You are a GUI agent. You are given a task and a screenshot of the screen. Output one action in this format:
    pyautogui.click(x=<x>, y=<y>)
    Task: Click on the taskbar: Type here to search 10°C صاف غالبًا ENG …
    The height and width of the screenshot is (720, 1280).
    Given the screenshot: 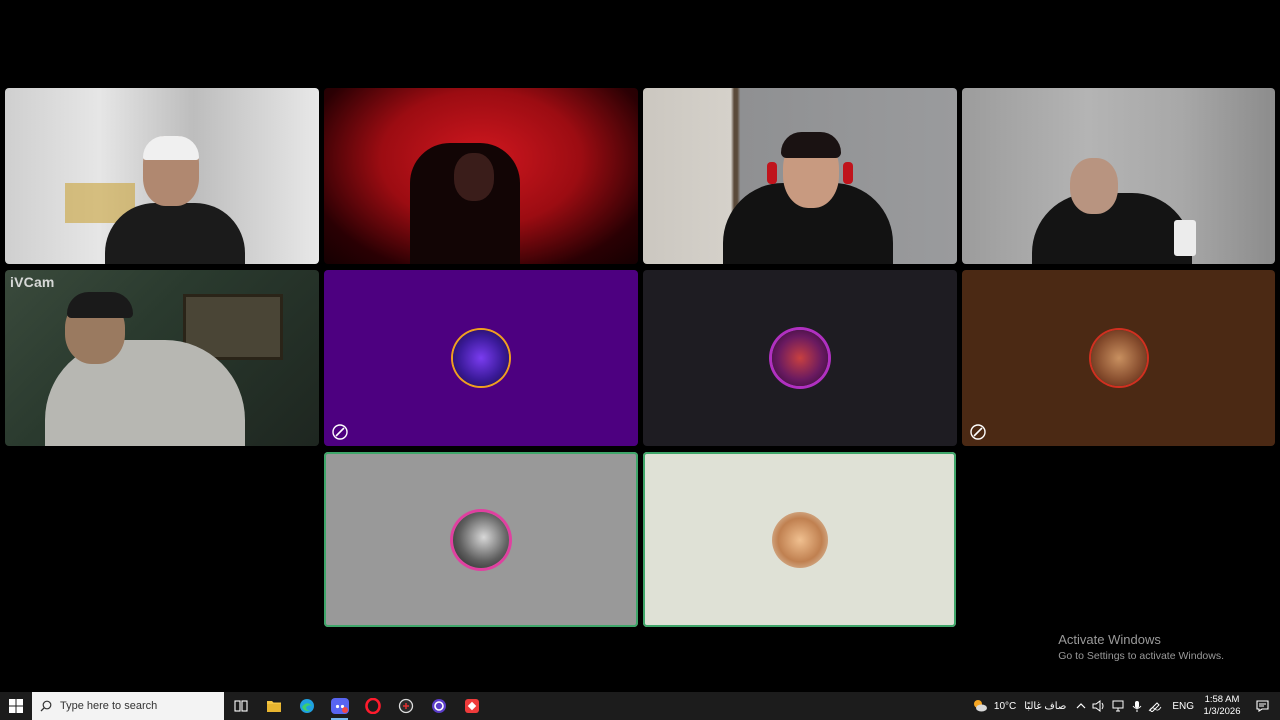 What is the action you would take?
    pyautogui.click(x=640, y=706)
    